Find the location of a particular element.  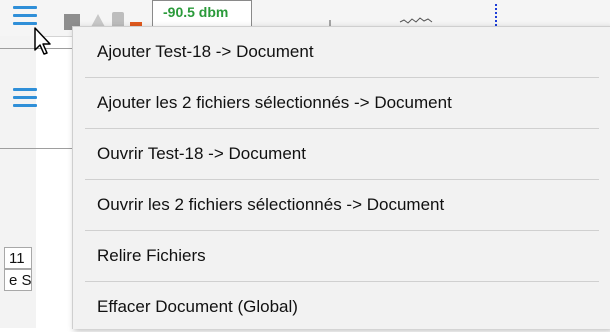

menu-item-open-file-to-document: Ouvrir Test-18 -> Document is located at coordinates (341, 154).